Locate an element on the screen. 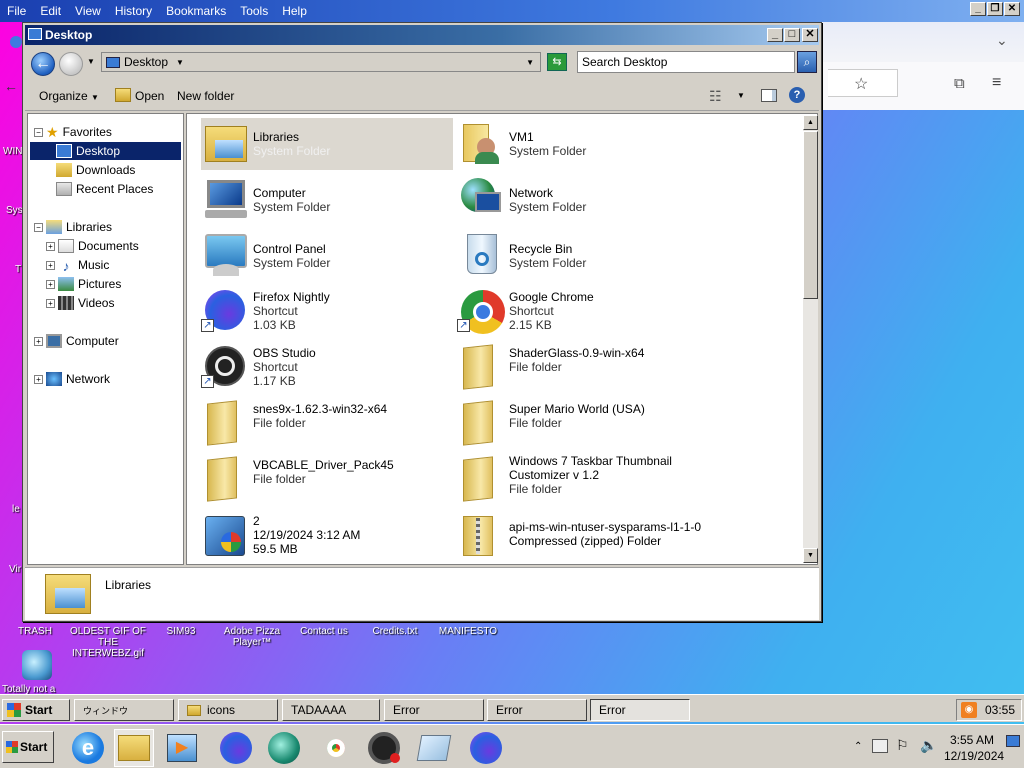  search-input: Search Desktop is located at coordinates (686, 62).